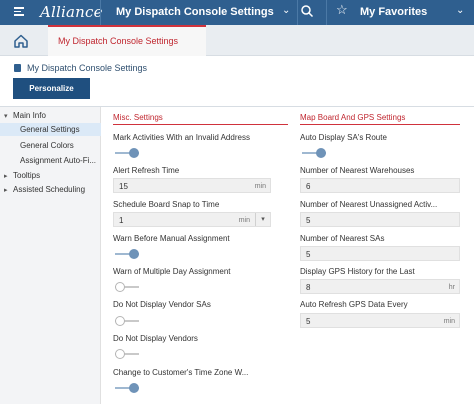 The image size is (474, 404). I want to click on gps-history-input: 8 hr, so click(380, 286).